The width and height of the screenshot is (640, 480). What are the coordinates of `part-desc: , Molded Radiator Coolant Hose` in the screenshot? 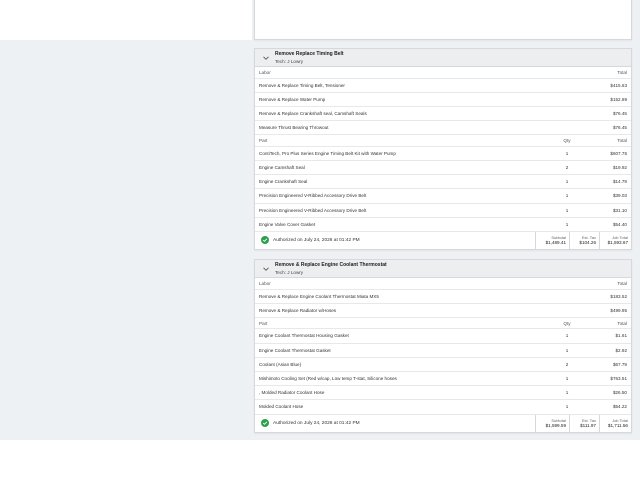 It's located at (292, 393).